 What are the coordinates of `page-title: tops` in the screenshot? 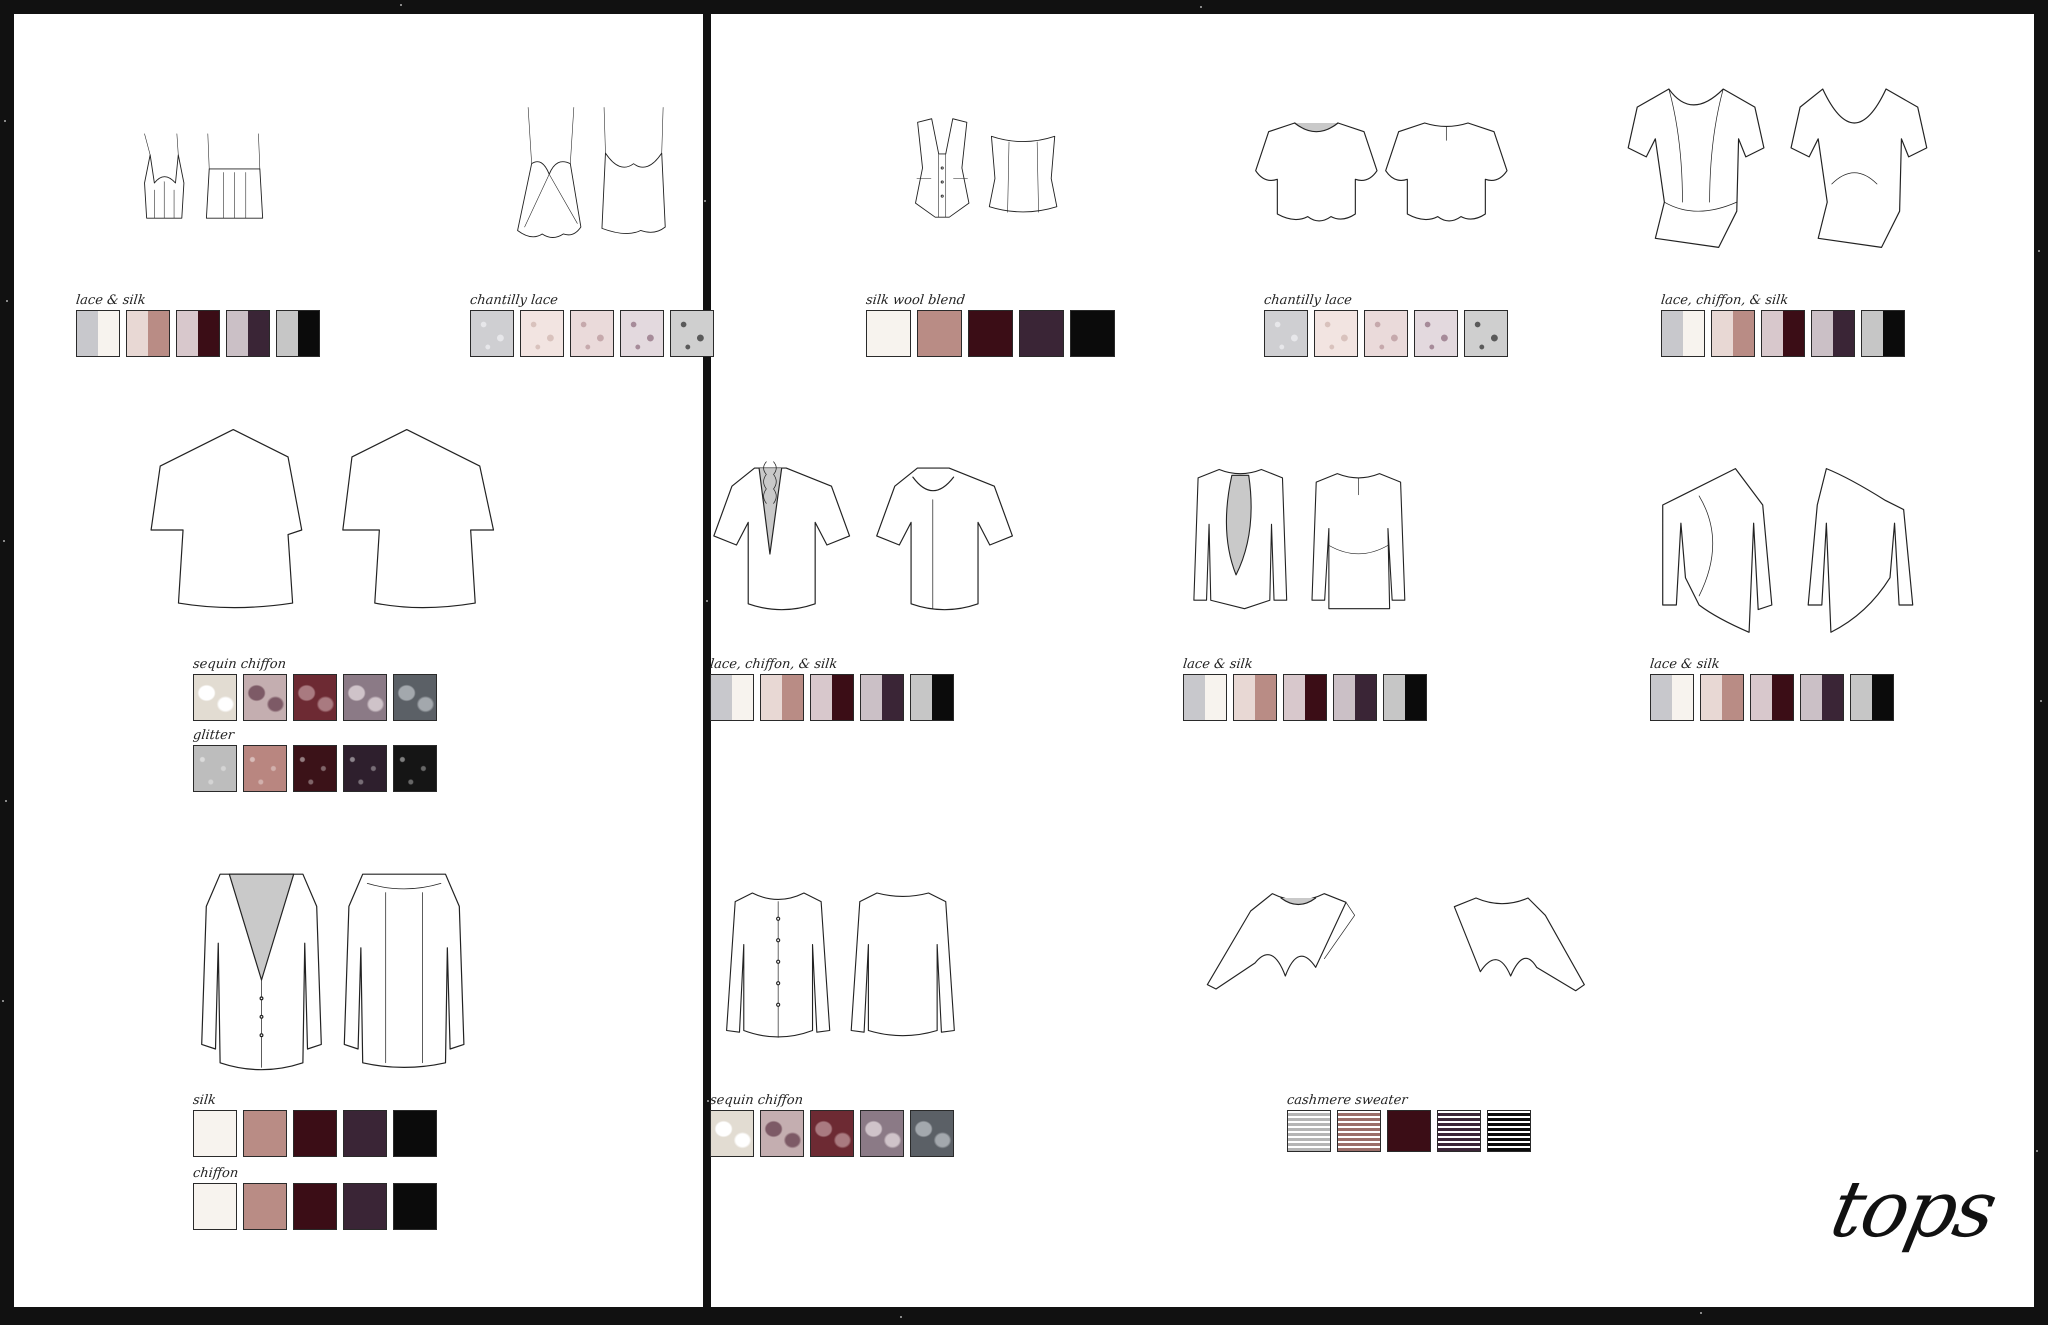 It's located at (1913, 1210).